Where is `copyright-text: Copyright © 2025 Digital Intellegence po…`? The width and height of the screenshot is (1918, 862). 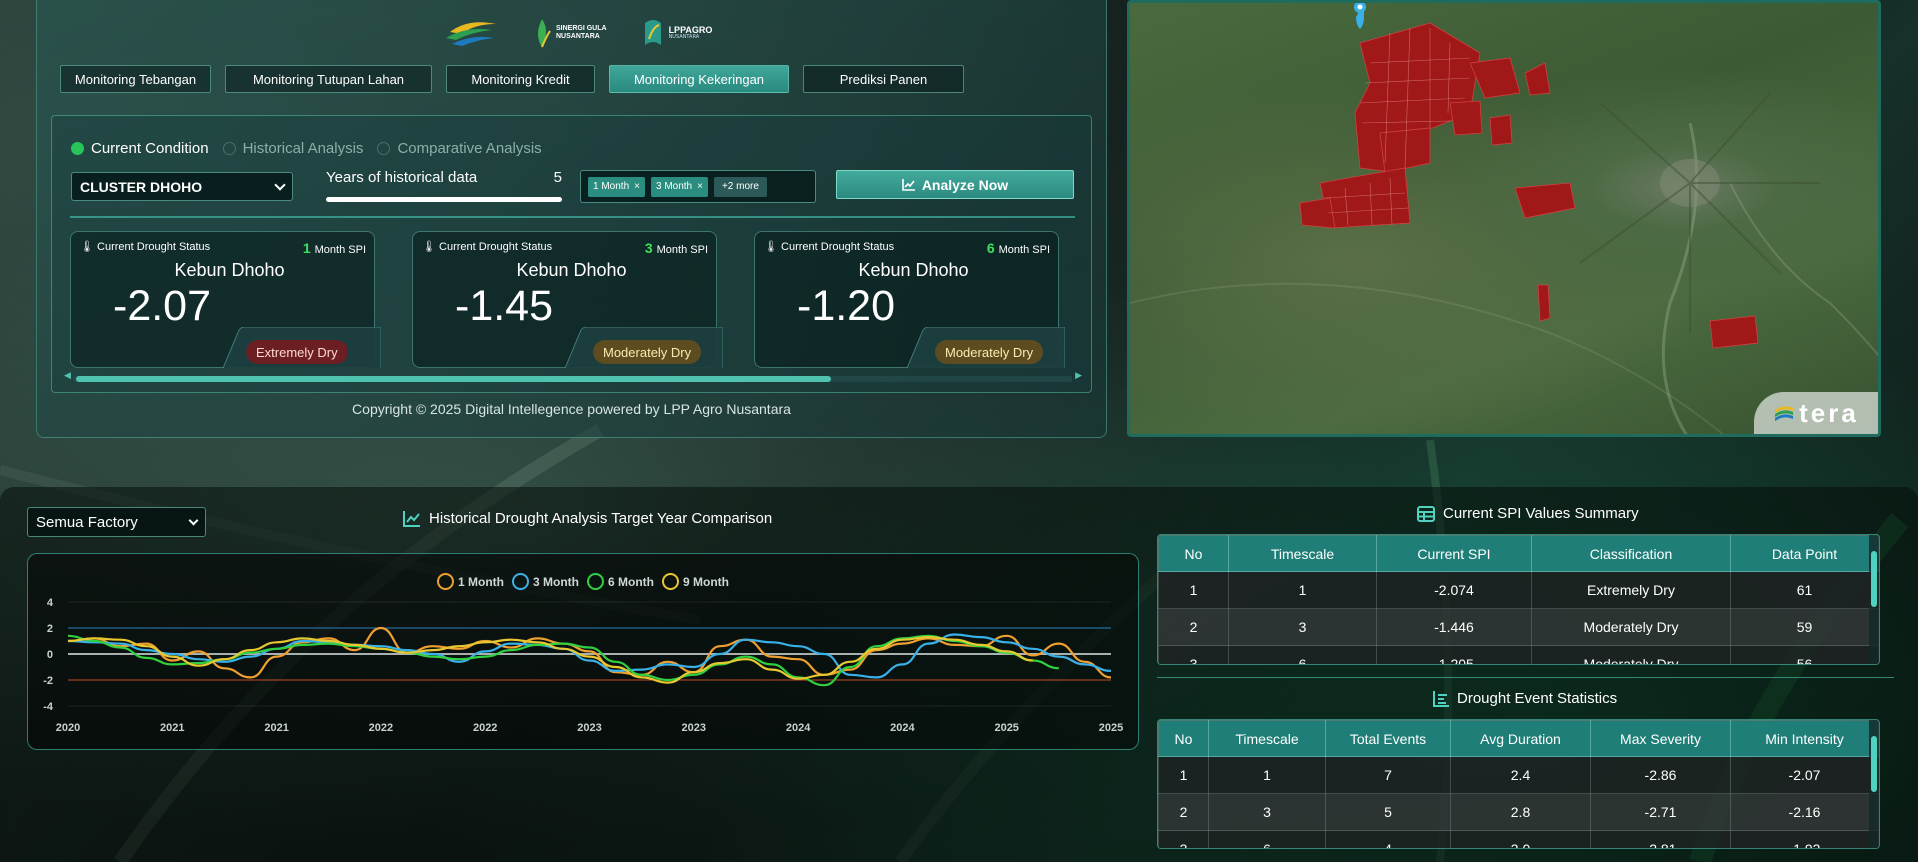 copyright-text: Copyright © 2025 Digital Intellegence po… is located at coordinates (571, 409).